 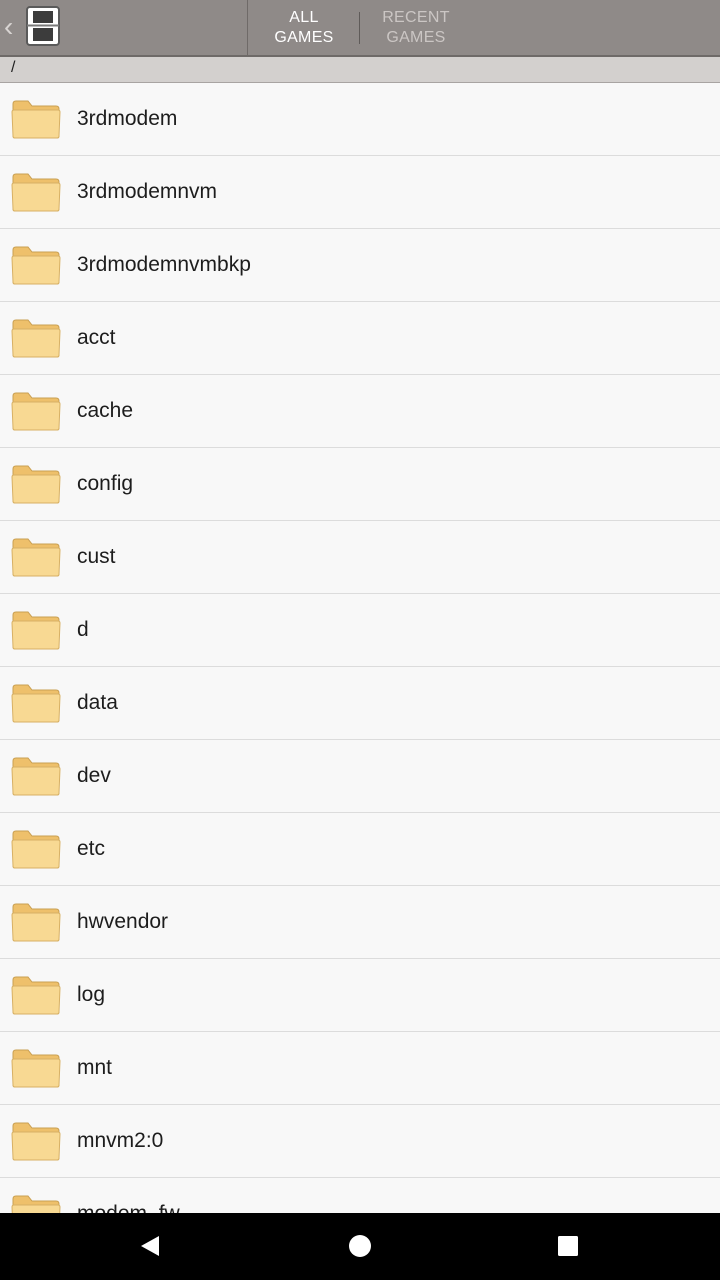 What do you see at coordinates (360, 1141) in the screenshot?
I see `list-item: mnvm2:0` at bounding box center [360, 1141].